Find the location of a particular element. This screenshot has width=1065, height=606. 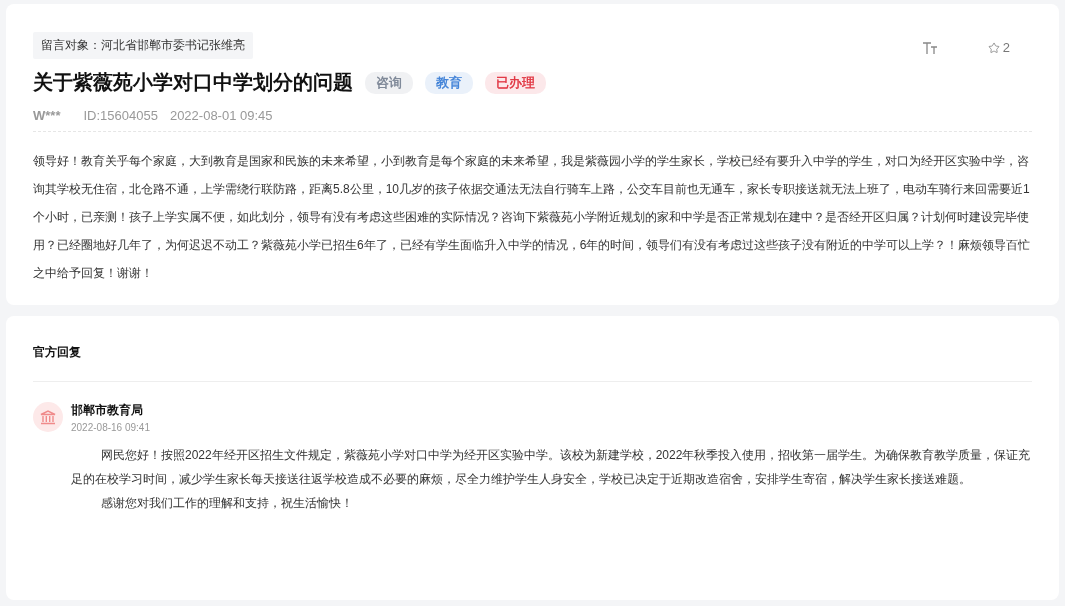

message-id: ID:15604055 is located at coordinates (120, 115).